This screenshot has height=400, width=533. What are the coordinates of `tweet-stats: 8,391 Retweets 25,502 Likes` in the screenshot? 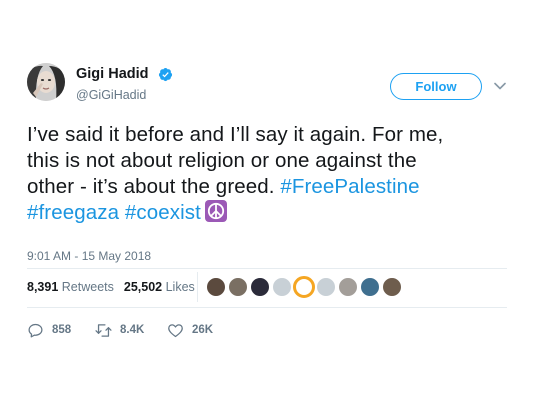 It's located at (111, 287).